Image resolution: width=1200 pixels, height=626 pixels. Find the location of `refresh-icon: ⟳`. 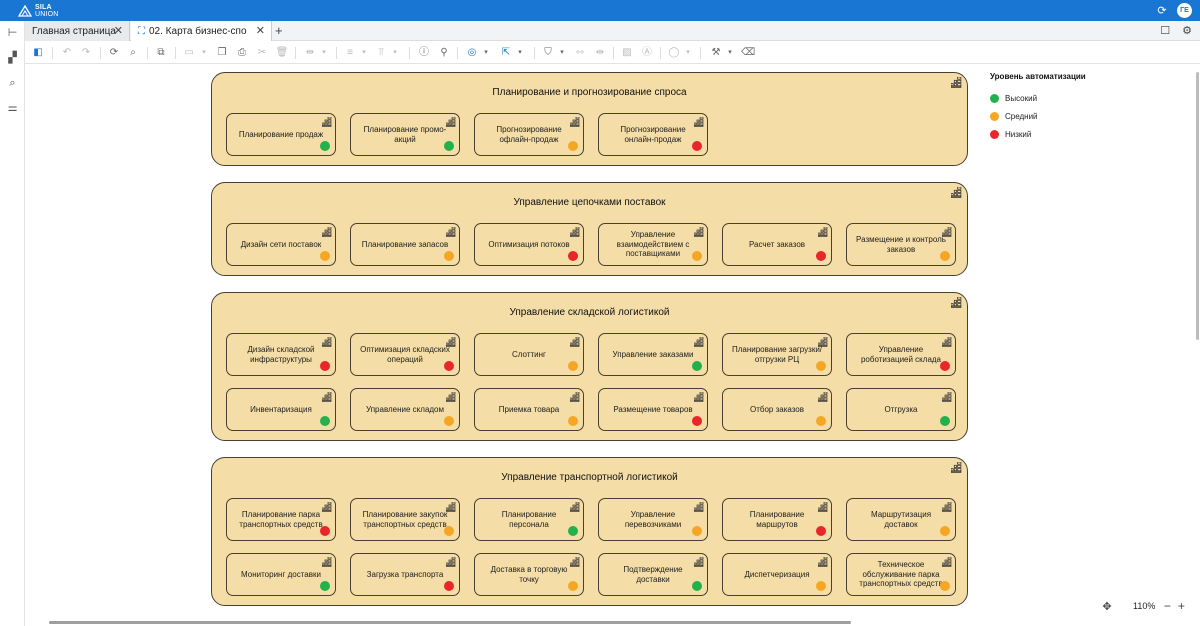

refresh-icon: ⟳ is located at coordinates (1162, 11).